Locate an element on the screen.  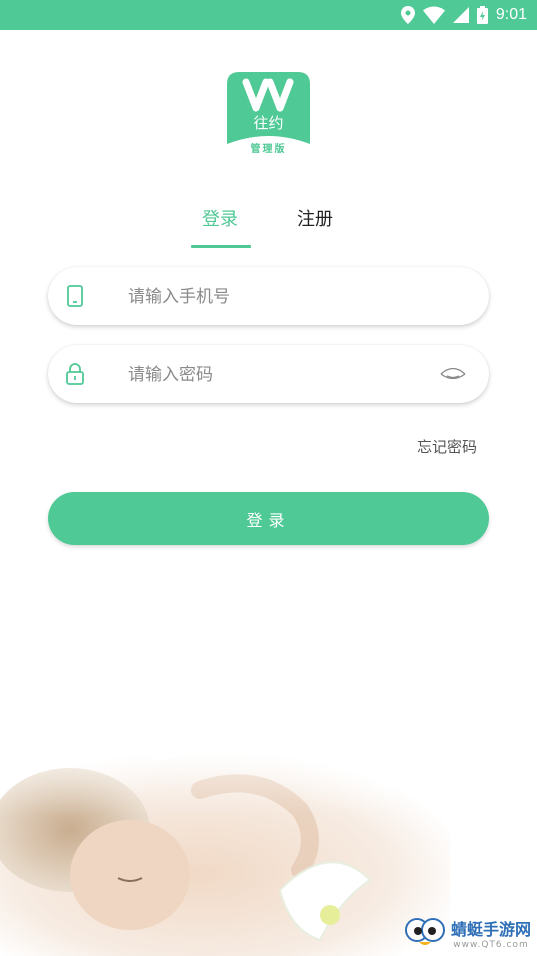
app-logo: 往约 管理版 is located at coordinates (268, 113).